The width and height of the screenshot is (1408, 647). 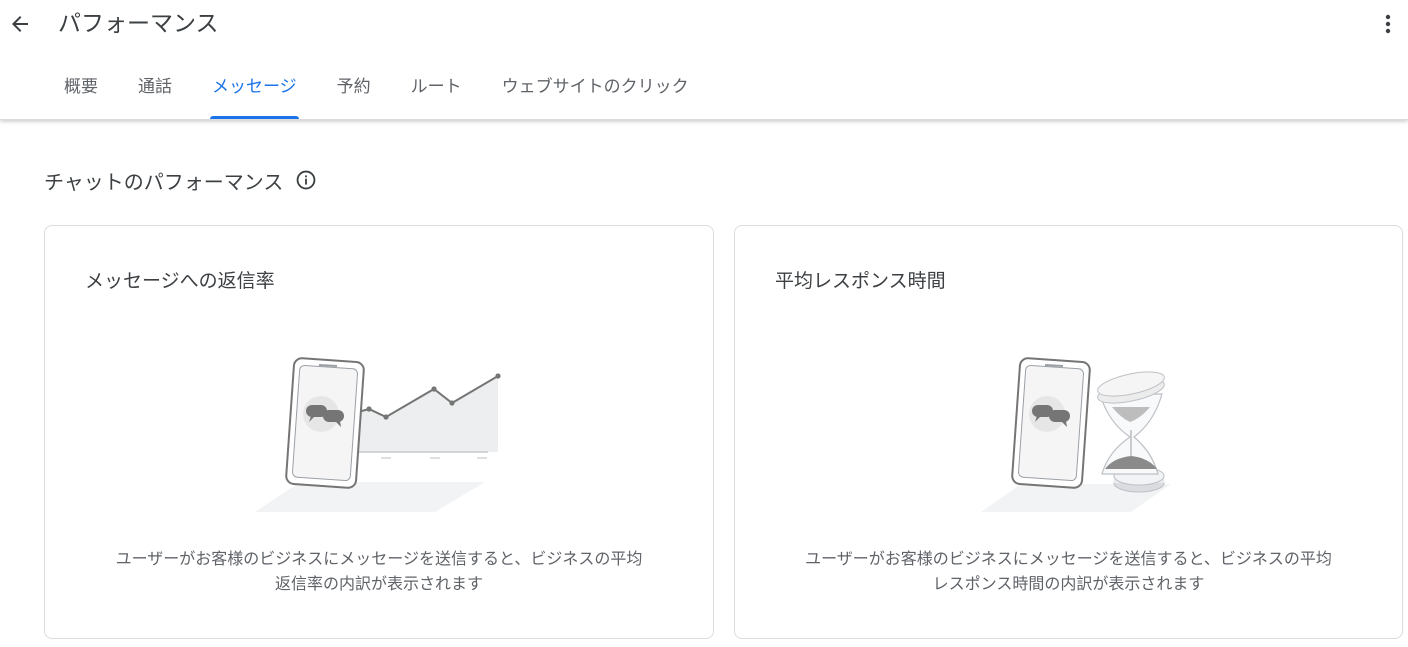 I want to click on section-heading: チャットのパフォーマンス, so click(x=181, y=180).